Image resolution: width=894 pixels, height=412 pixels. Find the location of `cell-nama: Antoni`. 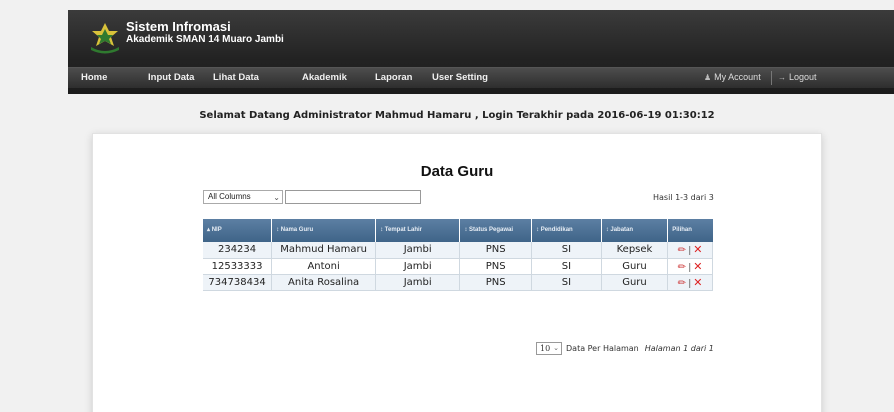

cell-nama: Antoni is located at coordinates (324, 266).